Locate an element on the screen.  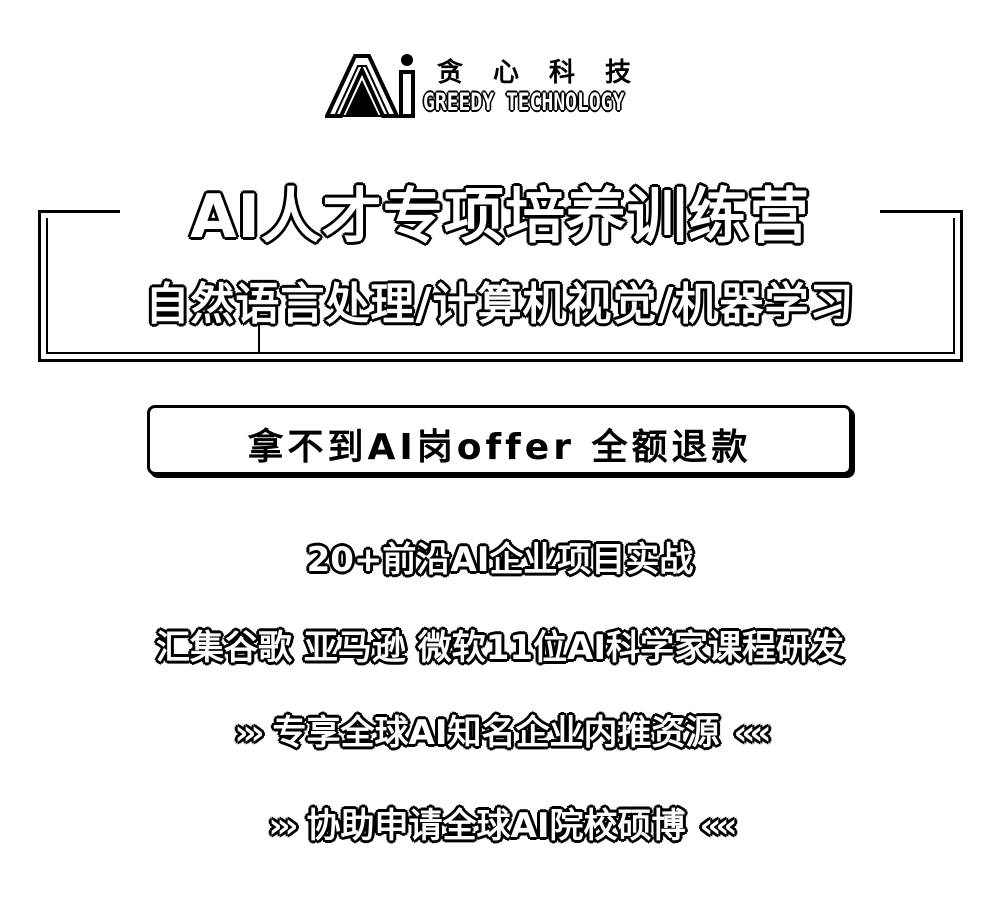
page-title: AI人才专项培养训练营 is located at coordinates (500, 217).